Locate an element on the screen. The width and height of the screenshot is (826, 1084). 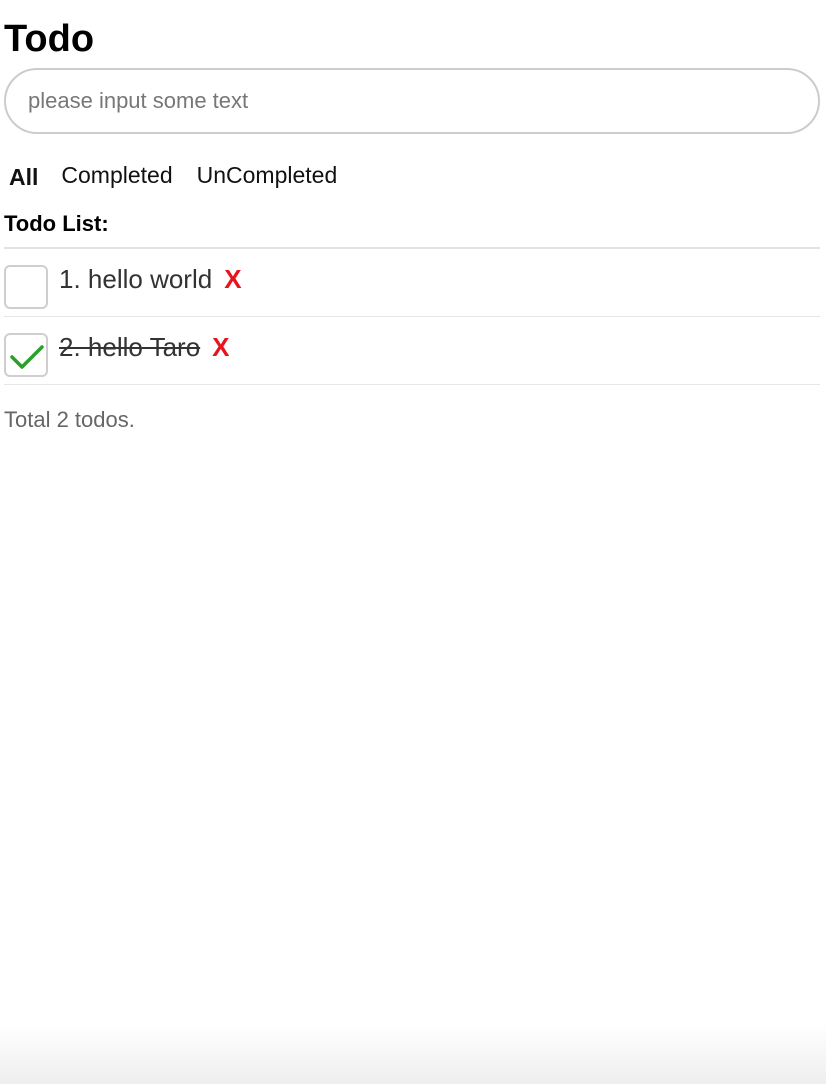
page-title: Todo is located at coordinates (49, 39).